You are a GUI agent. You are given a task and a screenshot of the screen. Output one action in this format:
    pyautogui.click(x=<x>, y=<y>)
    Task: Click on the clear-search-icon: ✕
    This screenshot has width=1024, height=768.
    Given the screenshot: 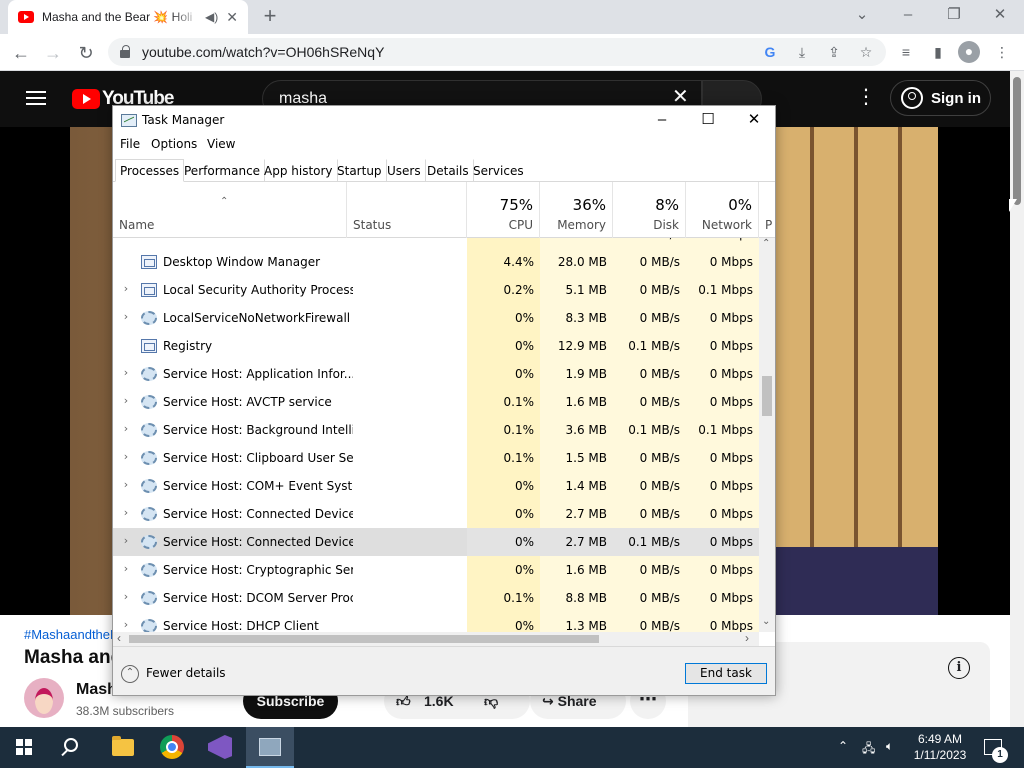 What is the action you would take?
    pyautogui.click(x=680, y=97)
    